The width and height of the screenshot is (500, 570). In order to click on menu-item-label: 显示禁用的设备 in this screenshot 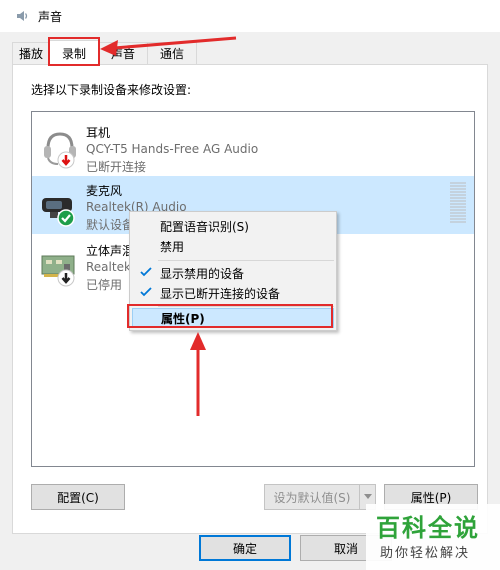, I will do `click(202, 273)`.